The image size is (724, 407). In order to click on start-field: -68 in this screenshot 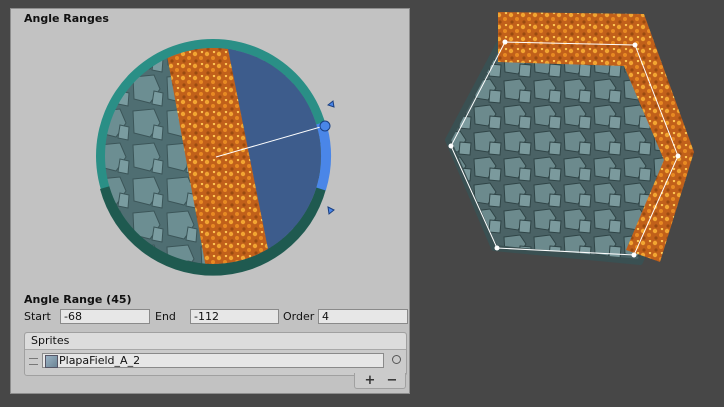, I will do `click(105, 316)`.